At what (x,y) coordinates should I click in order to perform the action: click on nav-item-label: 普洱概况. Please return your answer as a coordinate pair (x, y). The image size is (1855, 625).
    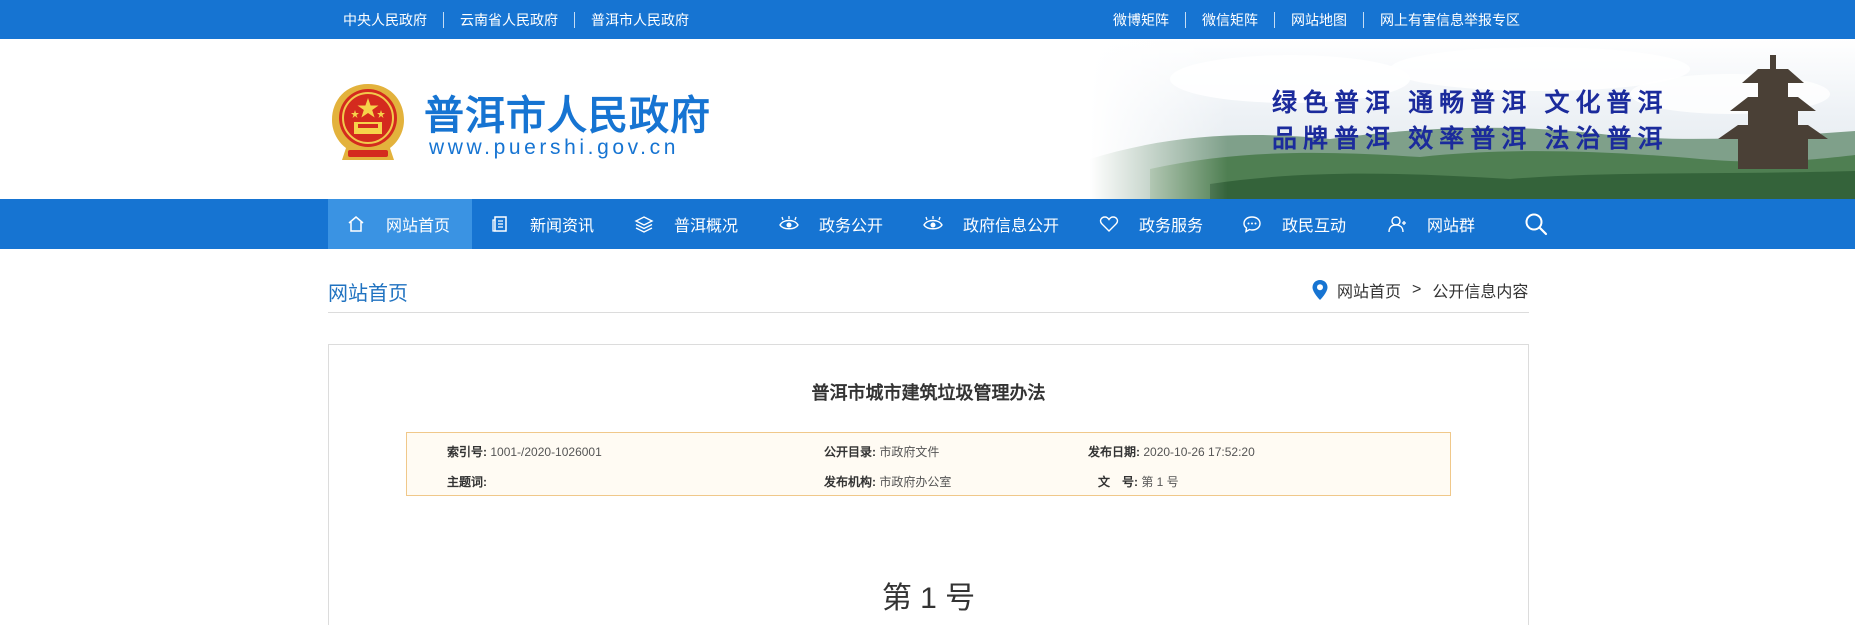
    Looking at the image, I should click on (706, 226).